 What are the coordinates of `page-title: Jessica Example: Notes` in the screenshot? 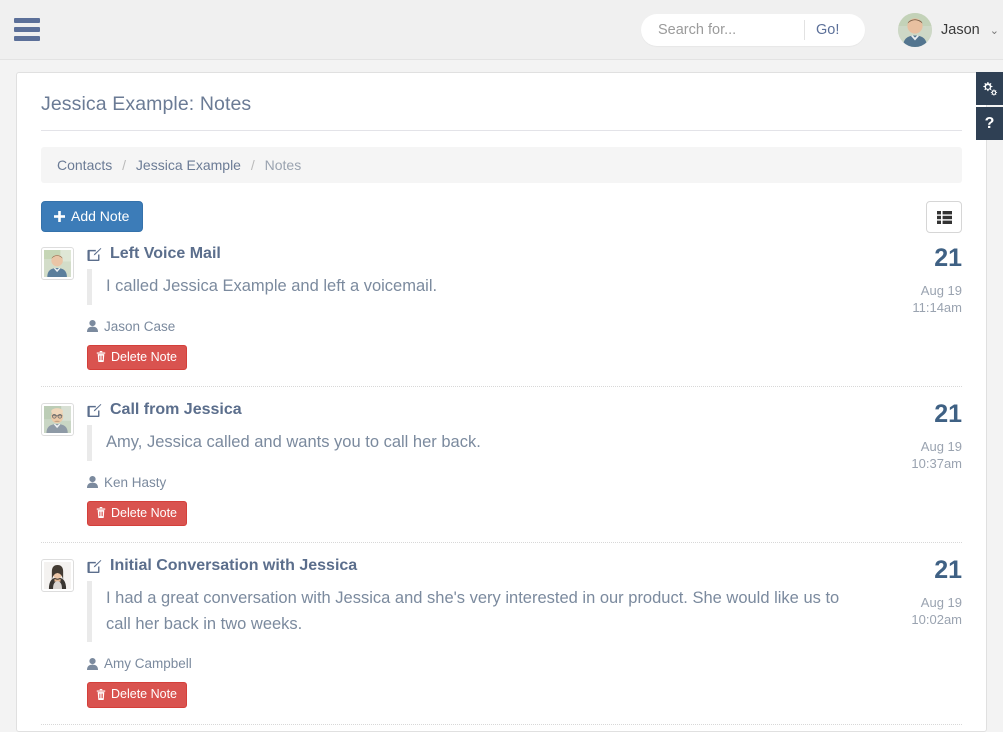 It's located at (146, 104).